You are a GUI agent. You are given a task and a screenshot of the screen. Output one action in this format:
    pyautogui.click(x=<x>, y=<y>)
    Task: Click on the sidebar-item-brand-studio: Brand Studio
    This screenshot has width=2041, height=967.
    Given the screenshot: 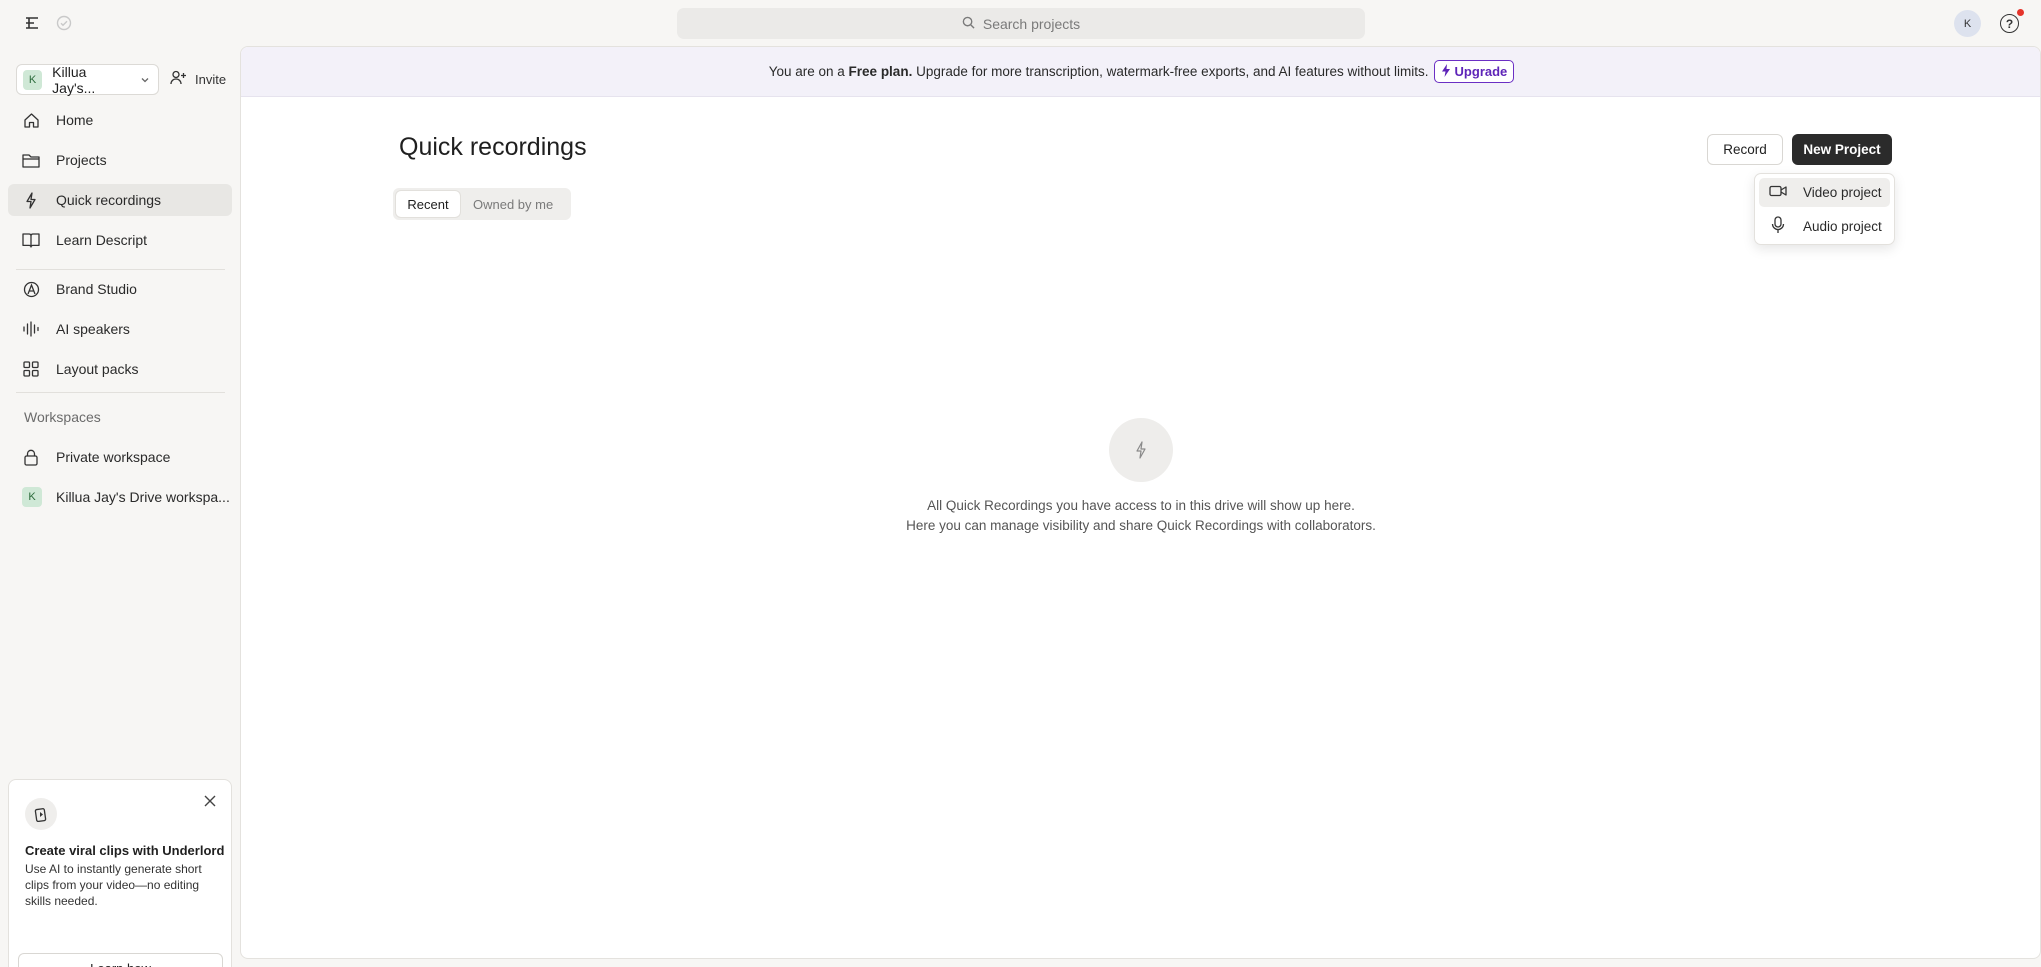 What is the action you would take?
    pyautogui.click(x=120, y=289)
    